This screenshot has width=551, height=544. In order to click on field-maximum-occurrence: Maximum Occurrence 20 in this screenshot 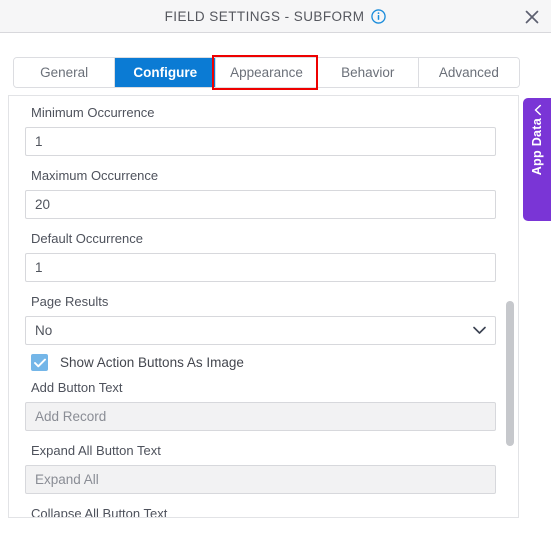, I will do `click(263, 193)`.